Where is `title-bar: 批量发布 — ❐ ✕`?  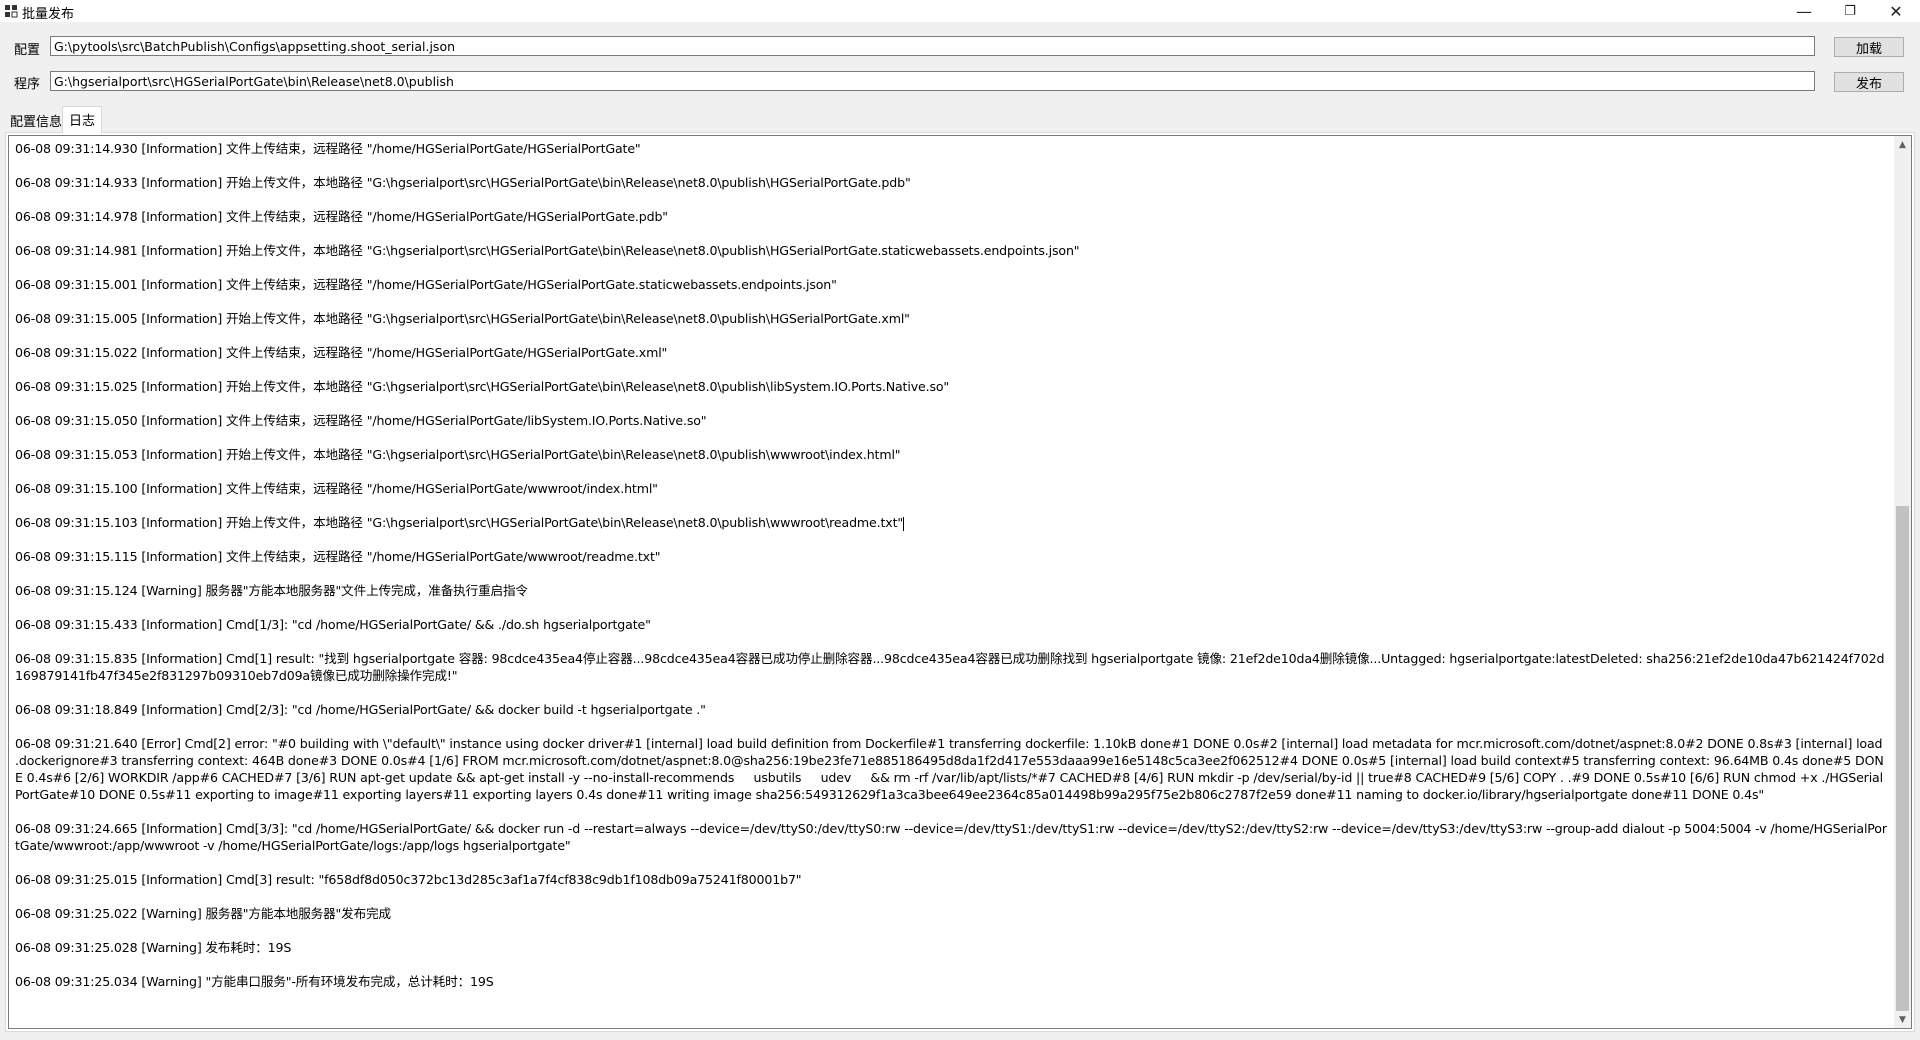 title-bar: 批量发布 — ❐ ✕ is located at coordinates (960, 11).